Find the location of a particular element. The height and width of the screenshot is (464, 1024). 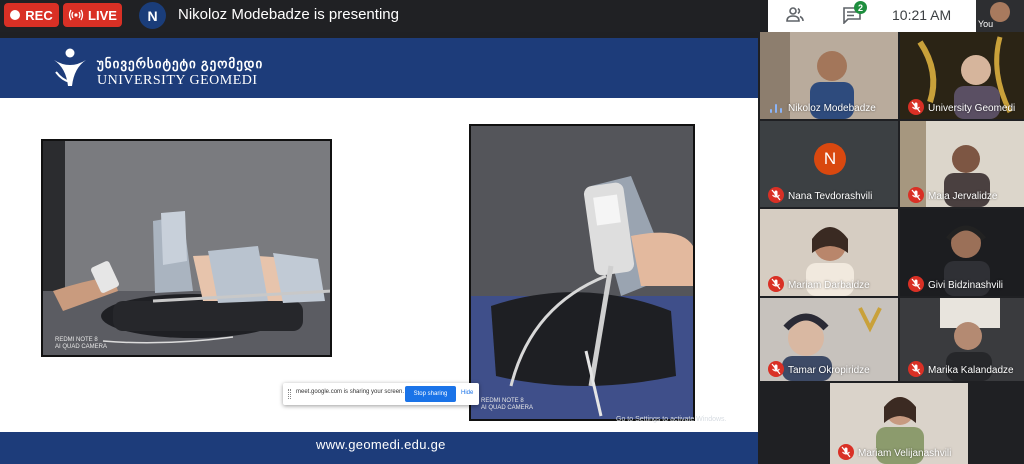

participant-name: Mariam Velijanashvili is located at coordinates (905, 453).